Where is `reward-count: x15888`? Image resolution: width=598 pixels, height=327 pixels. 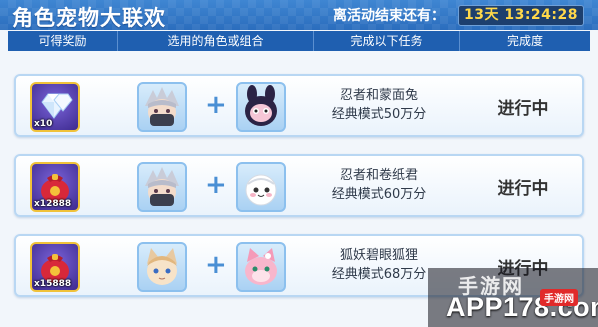
reward-count: x15888 is located at coordinates (53, 284).